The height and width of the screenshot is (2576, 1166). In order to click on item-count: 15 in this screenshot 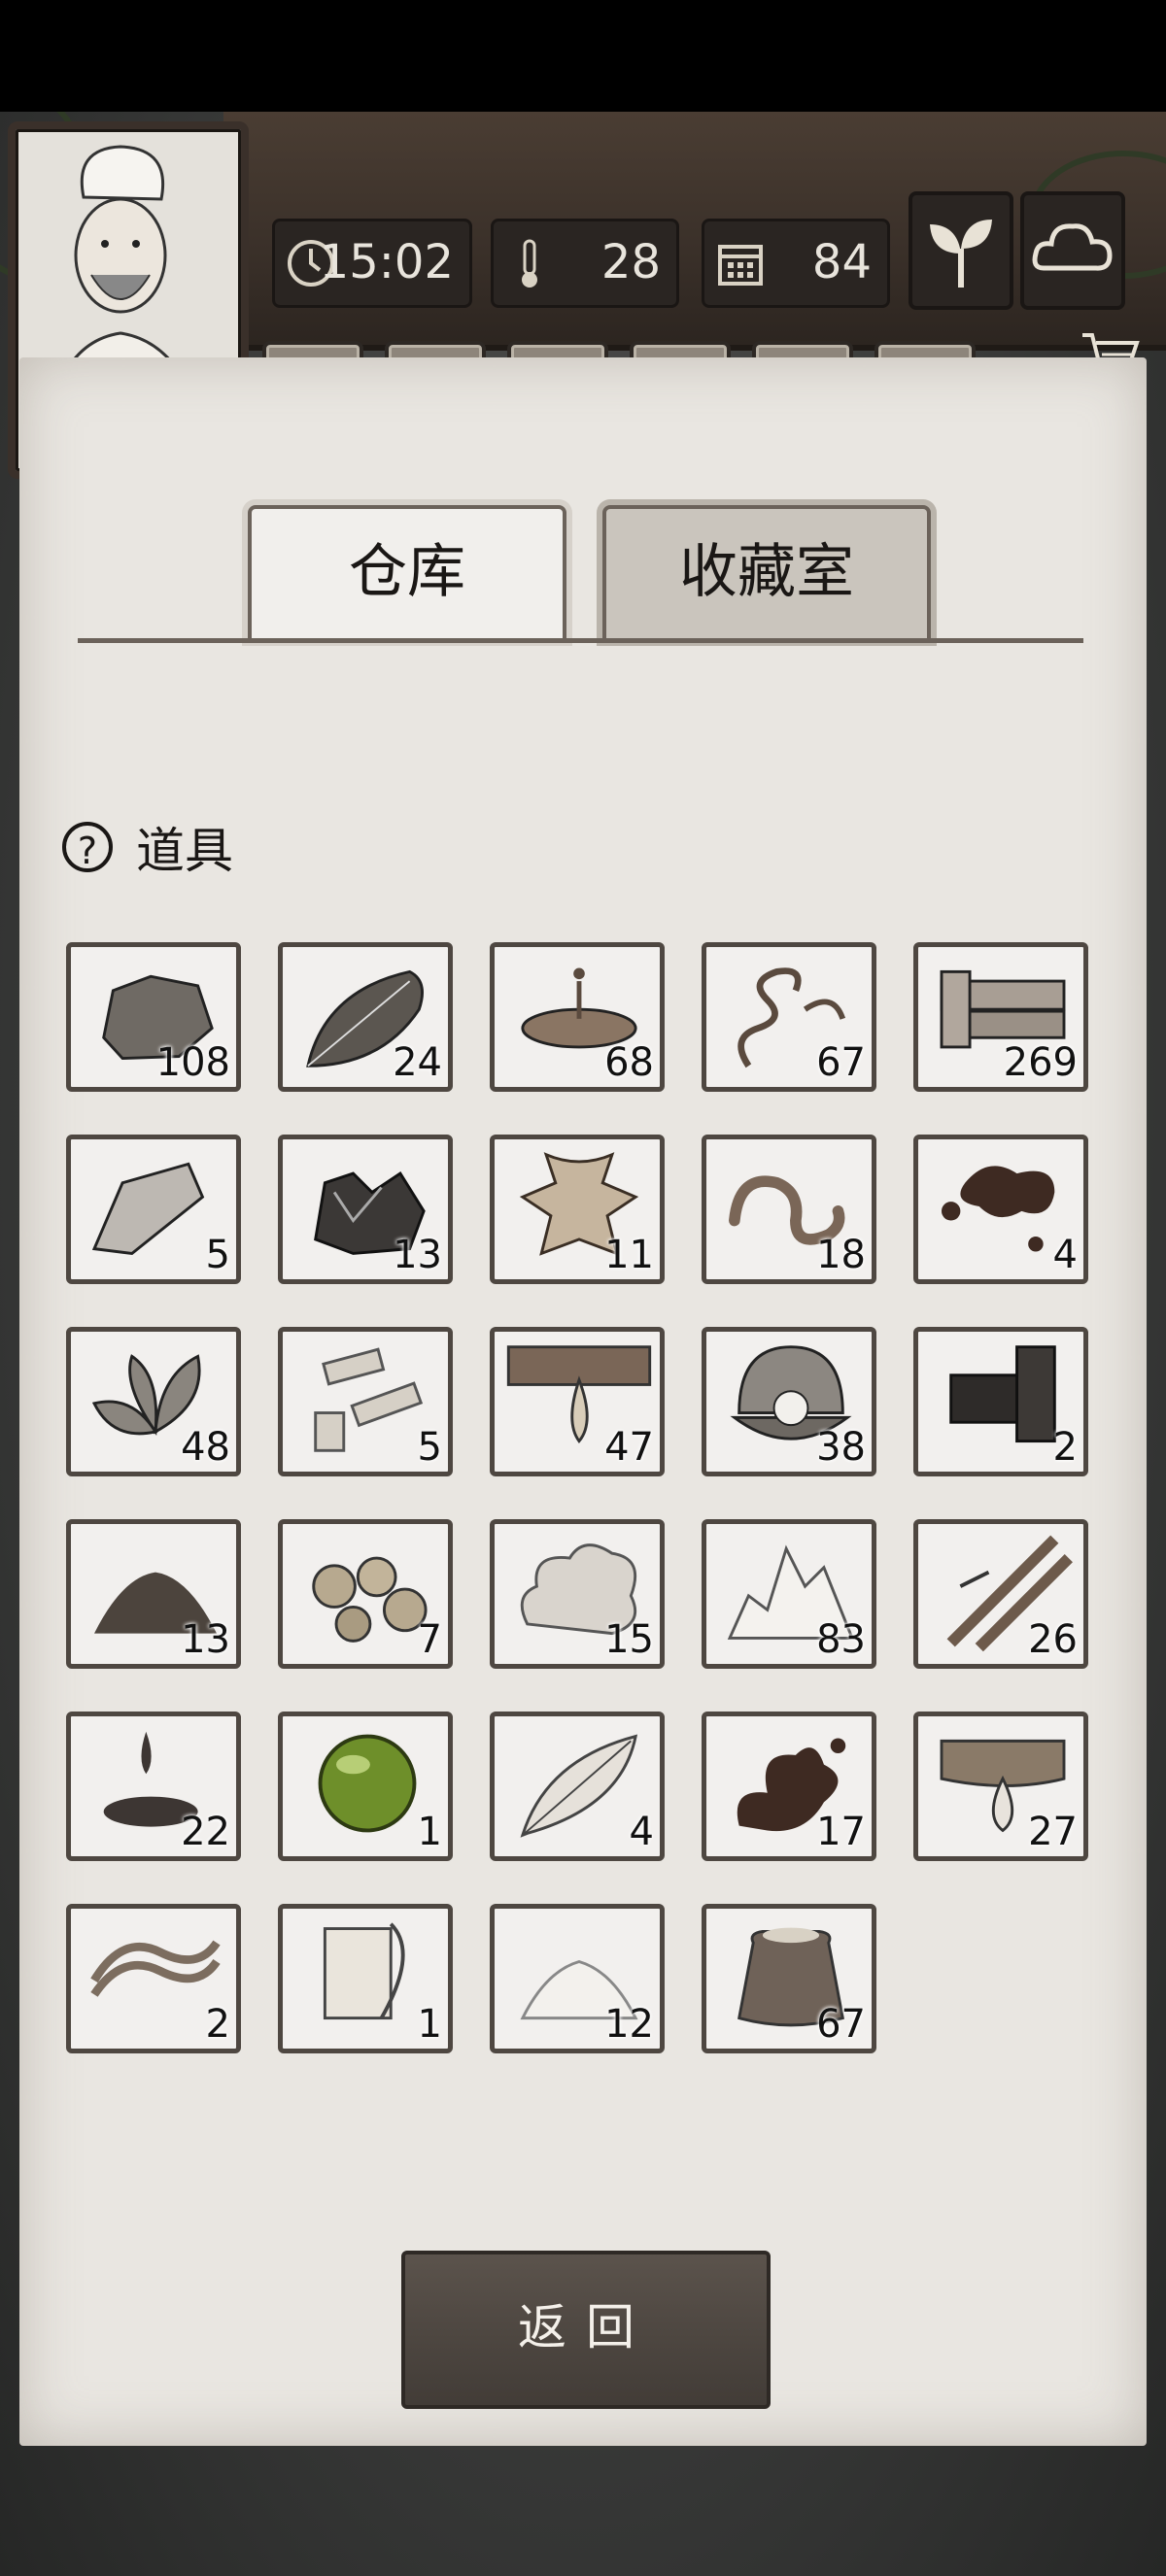, I will do `click(629, 1639)`.